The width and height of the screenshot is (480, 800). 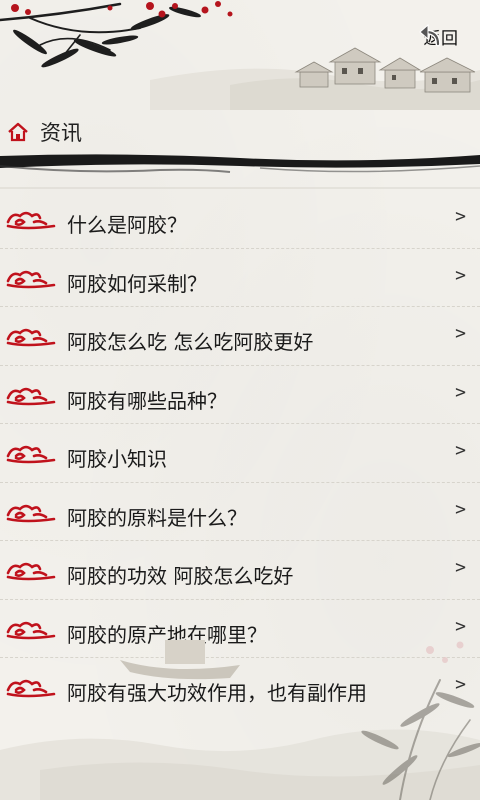 I want to click on header-artwork: 返回, so click(x=240, y=55).